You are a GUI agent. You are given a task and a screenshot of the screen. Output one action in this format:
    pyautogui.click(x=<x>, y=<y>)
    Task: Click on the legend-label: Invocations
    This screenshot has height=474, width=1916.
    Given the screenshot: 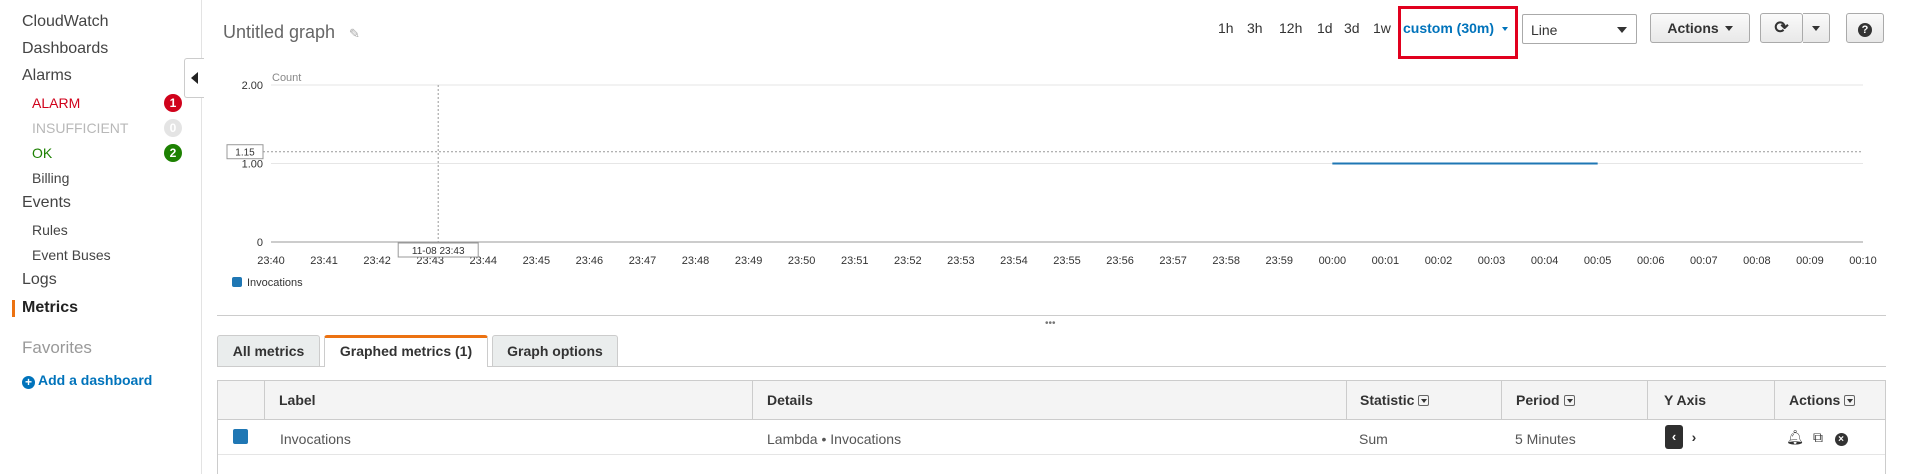 What is the action you would take?
    pyautogui.click(x=275, y=283)
    